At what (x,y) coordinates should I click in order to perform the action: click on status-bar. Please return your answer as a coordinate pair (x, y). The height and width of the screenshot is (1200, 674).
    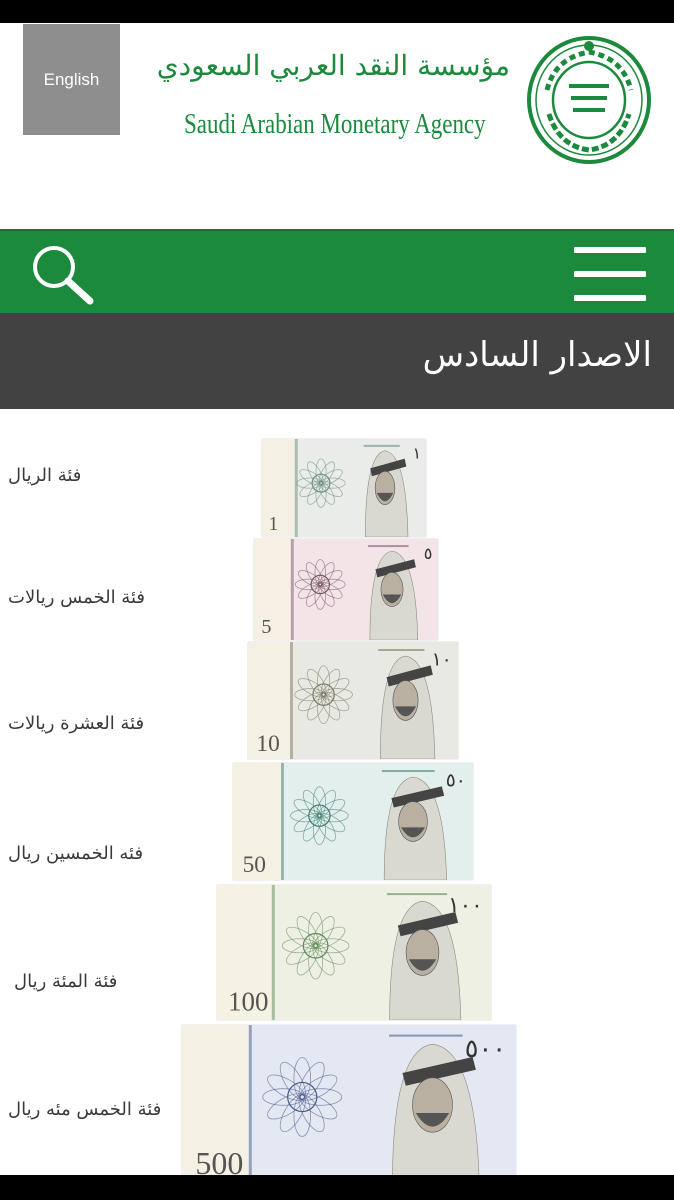
    Looking at the image, I should click on (337, 11).